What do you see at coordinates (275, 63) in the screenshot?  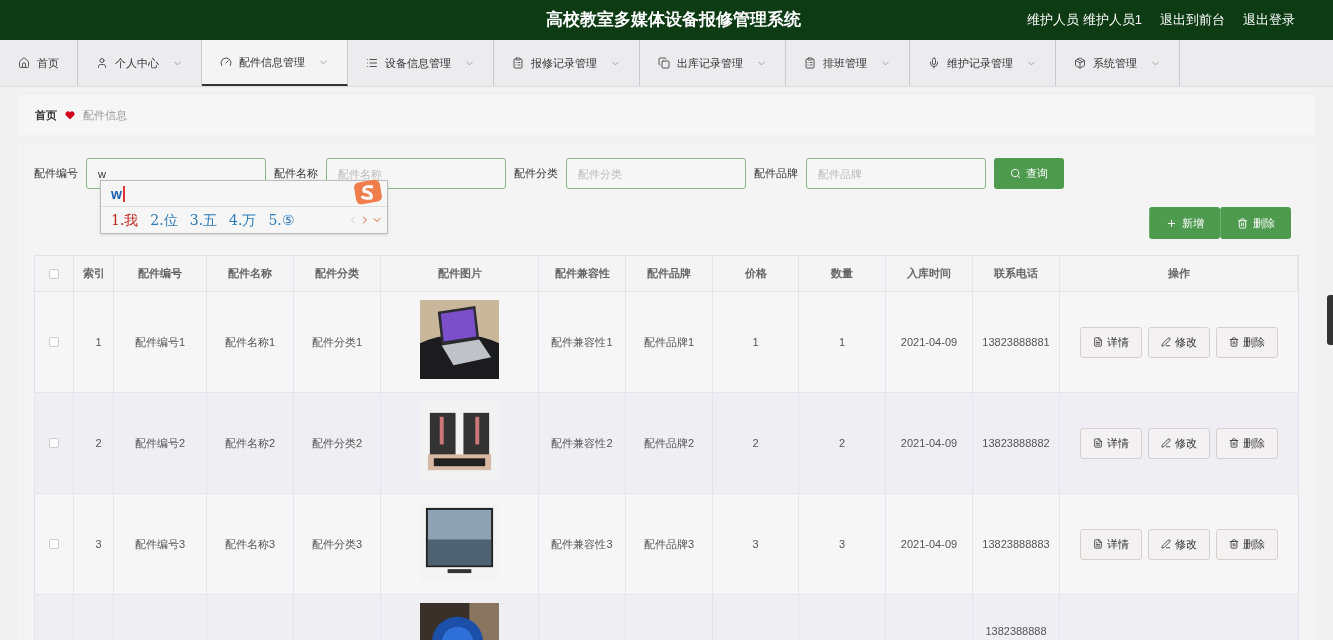 I see `nav-tab: 配件信息管理` at bounding box center [275, 63].